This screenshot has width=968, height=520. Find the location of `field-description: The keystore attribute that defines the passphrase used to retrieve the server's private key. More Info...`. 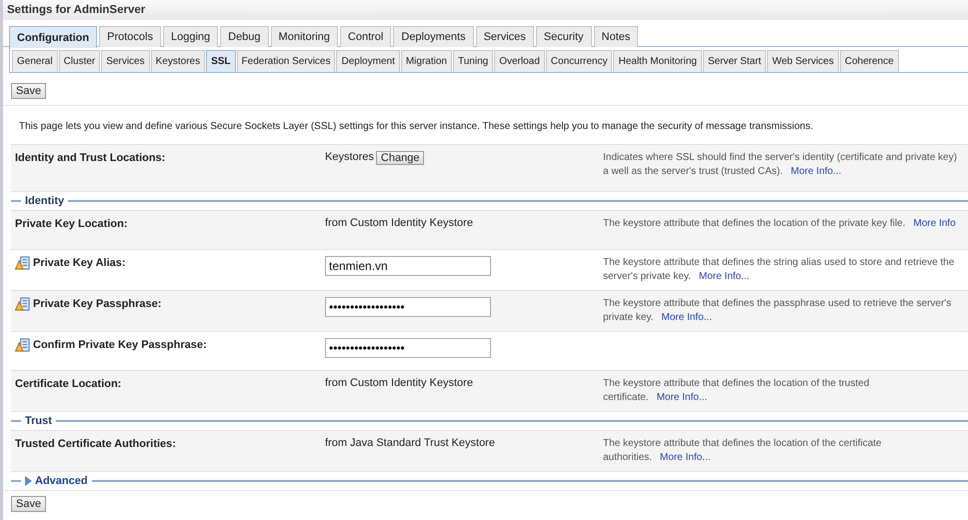

field-description: The keystore attribute that defines the passphrase used to retrieve the server's private key. More Info... is located at coordinates (777, 311).